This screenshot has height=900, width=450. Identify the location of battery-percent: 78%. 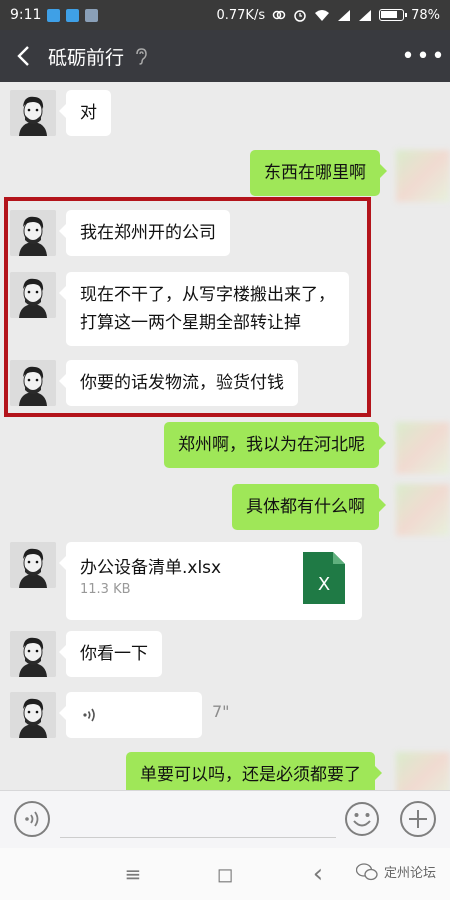
(425, 15).